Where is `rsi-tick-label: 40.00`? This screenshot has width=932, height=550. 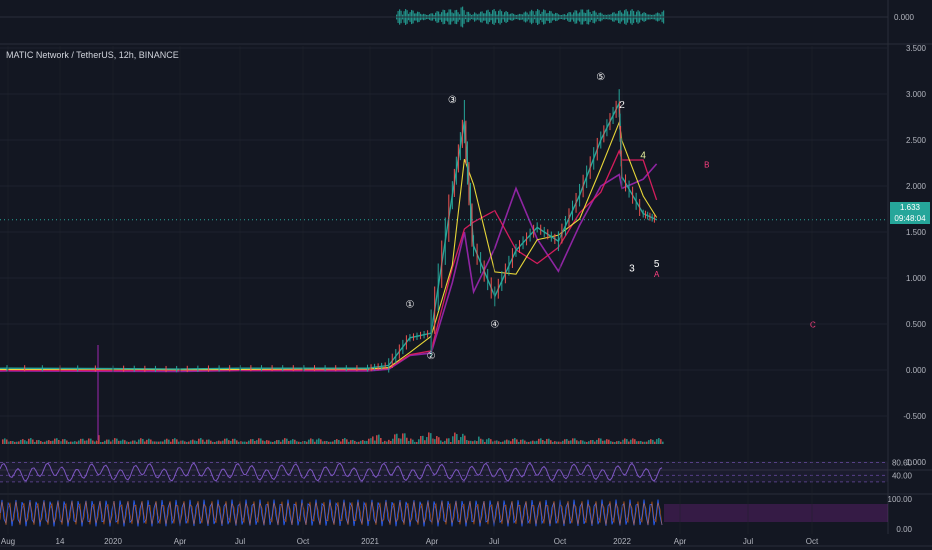
rsi-tick-label: 40.00 is located at coordinates (902, 475).